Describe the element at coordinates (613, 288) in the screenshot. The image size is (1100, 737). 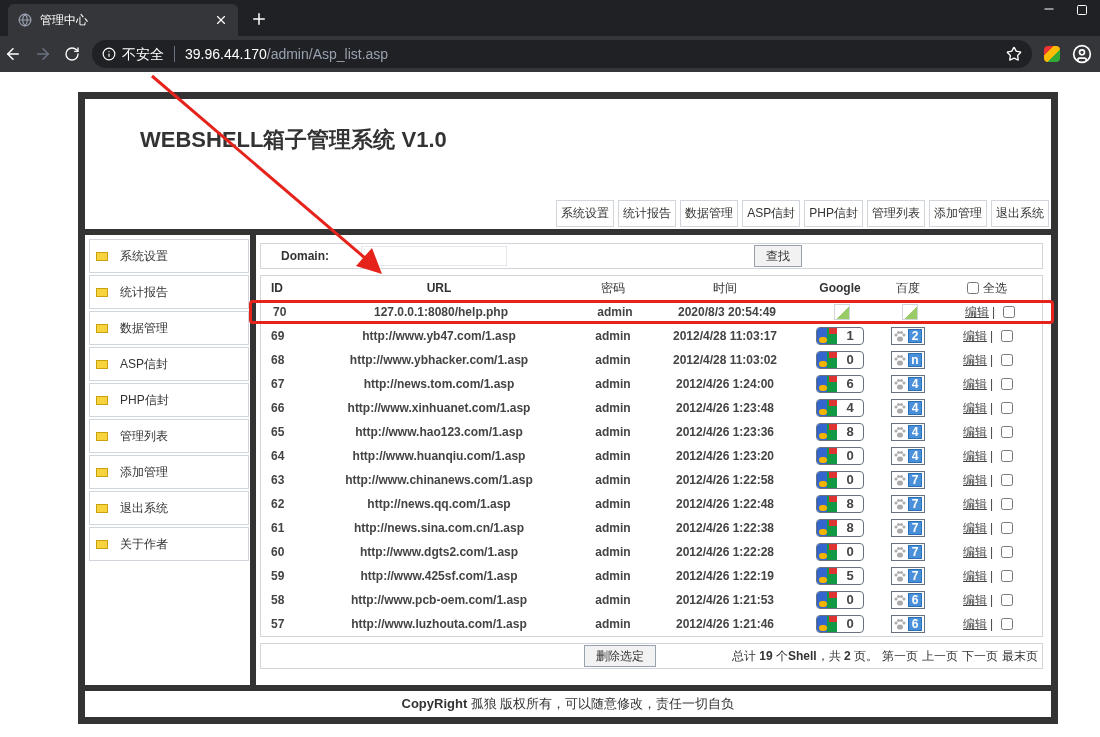
I see `column-header: 密码` at that location.